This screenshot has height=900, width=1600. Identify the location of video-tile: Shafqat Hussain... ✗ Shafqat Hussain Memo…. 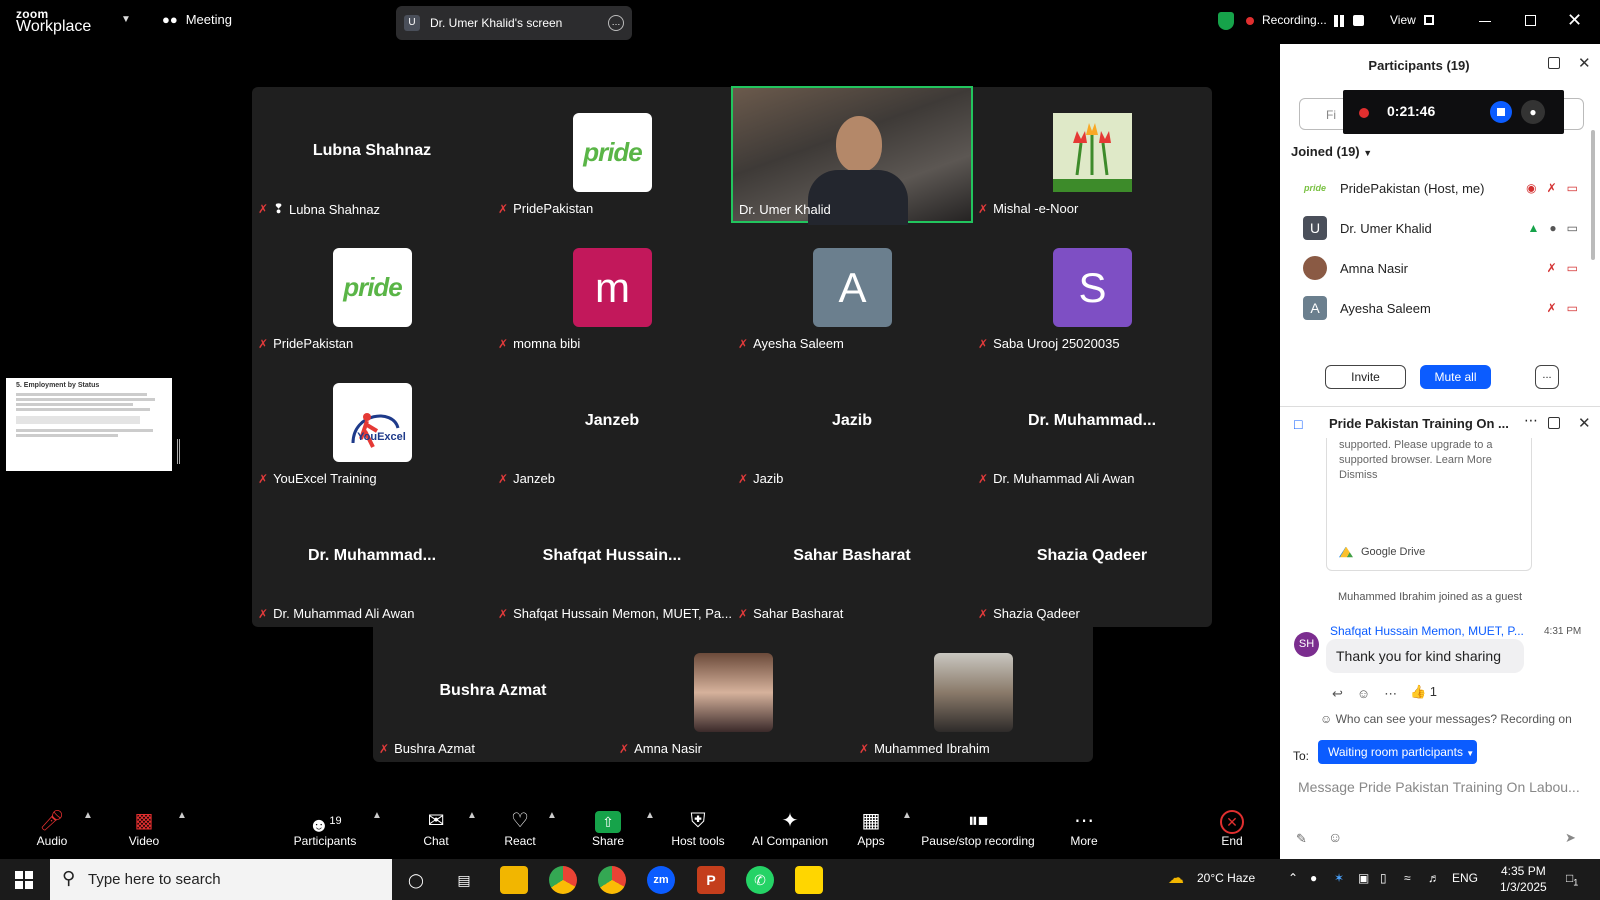
(612, 559).